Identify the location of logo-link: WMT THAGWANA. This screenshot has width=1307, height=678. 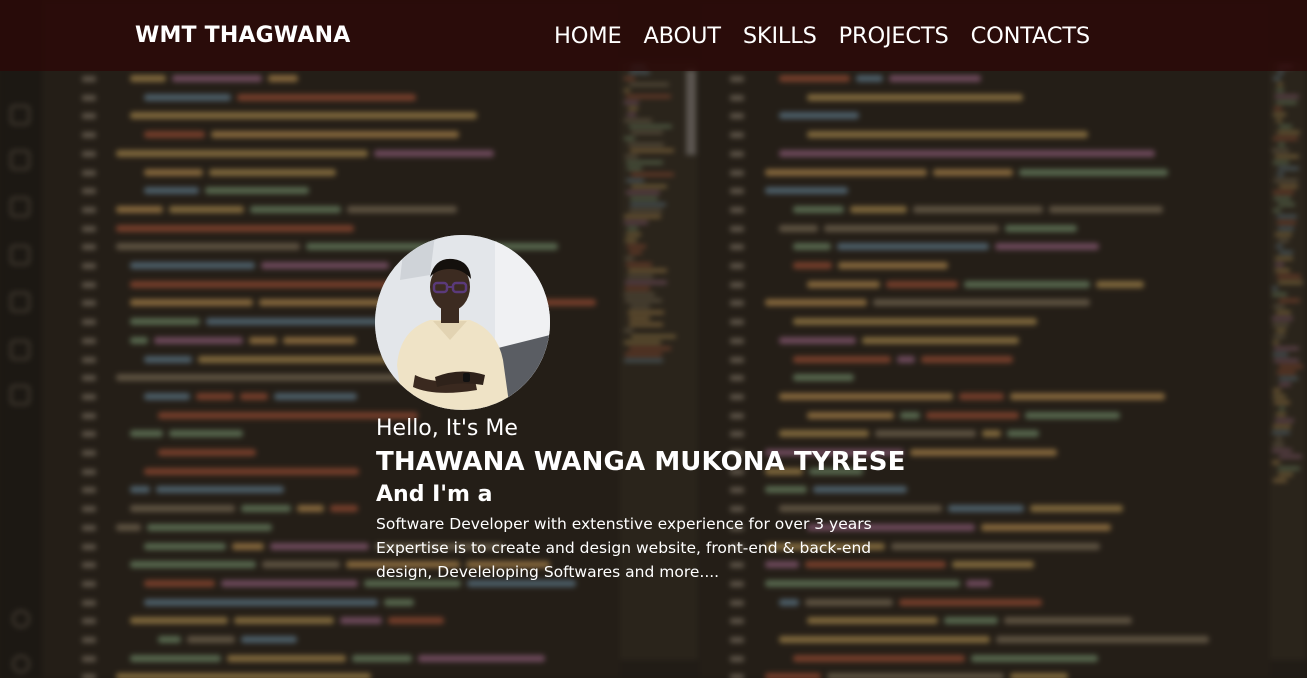
(242, 35).